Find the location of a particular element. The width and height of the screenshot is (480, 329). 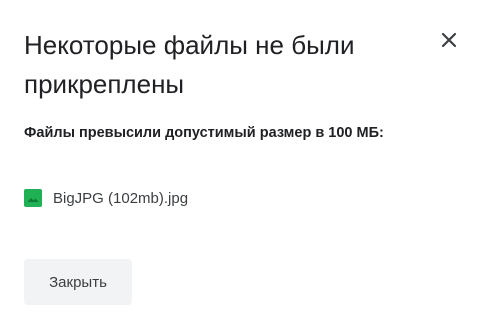

file-list-item: BigJPG (102mb).jpg is located at coordinates (106, 198).